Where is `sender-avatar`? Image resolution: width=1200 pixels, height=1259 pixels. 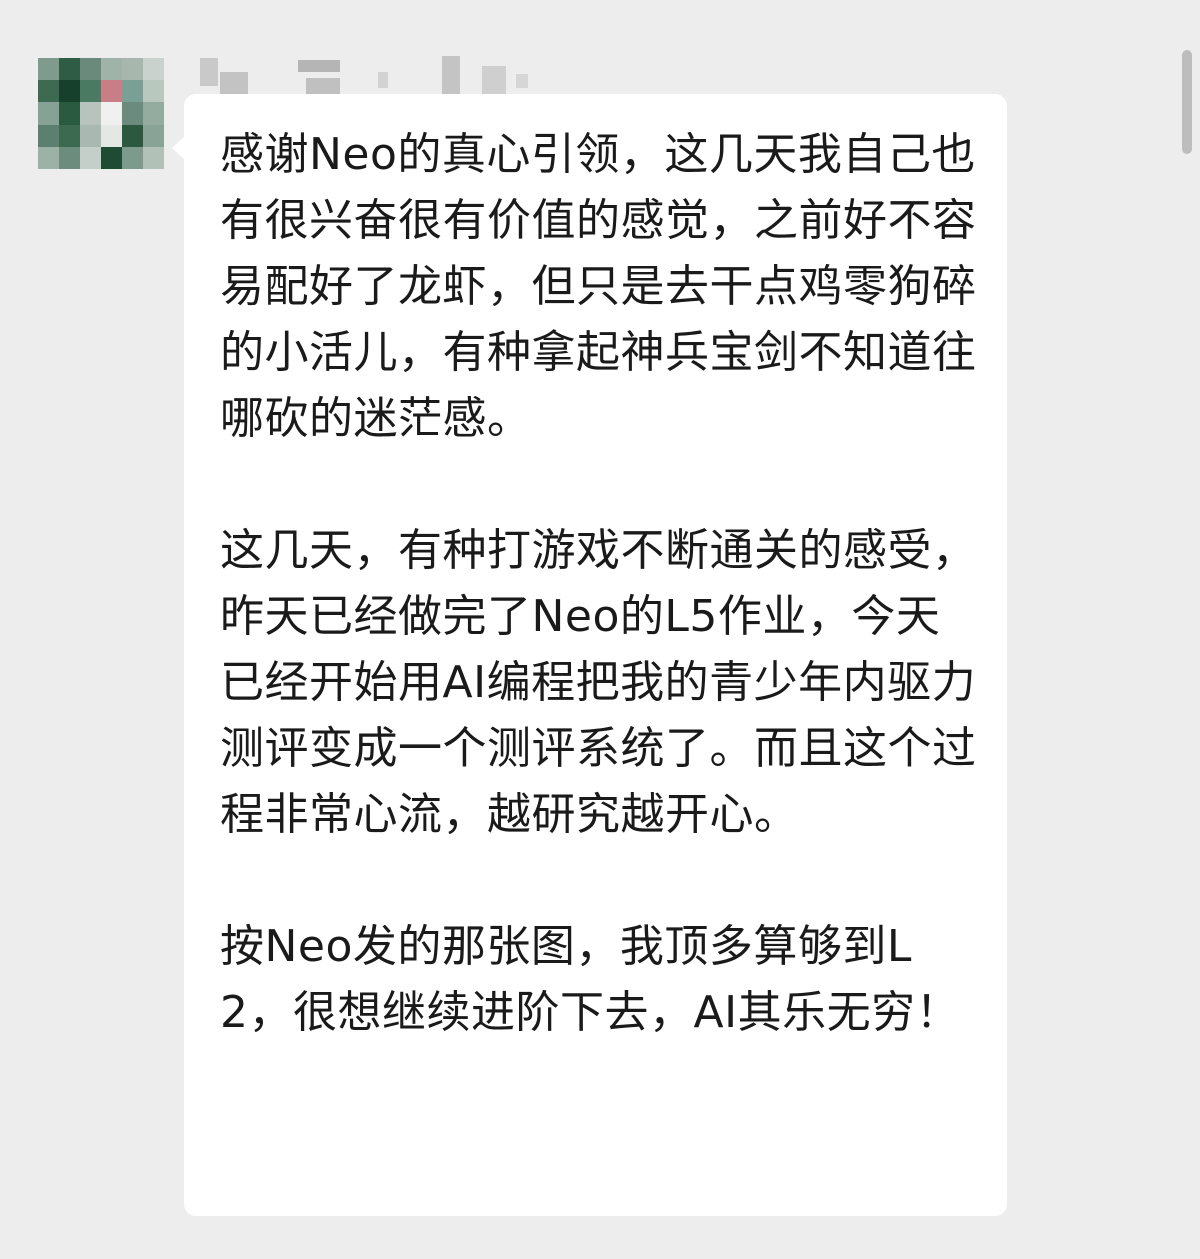
sender-avatar is located at coordinates (101, 113).